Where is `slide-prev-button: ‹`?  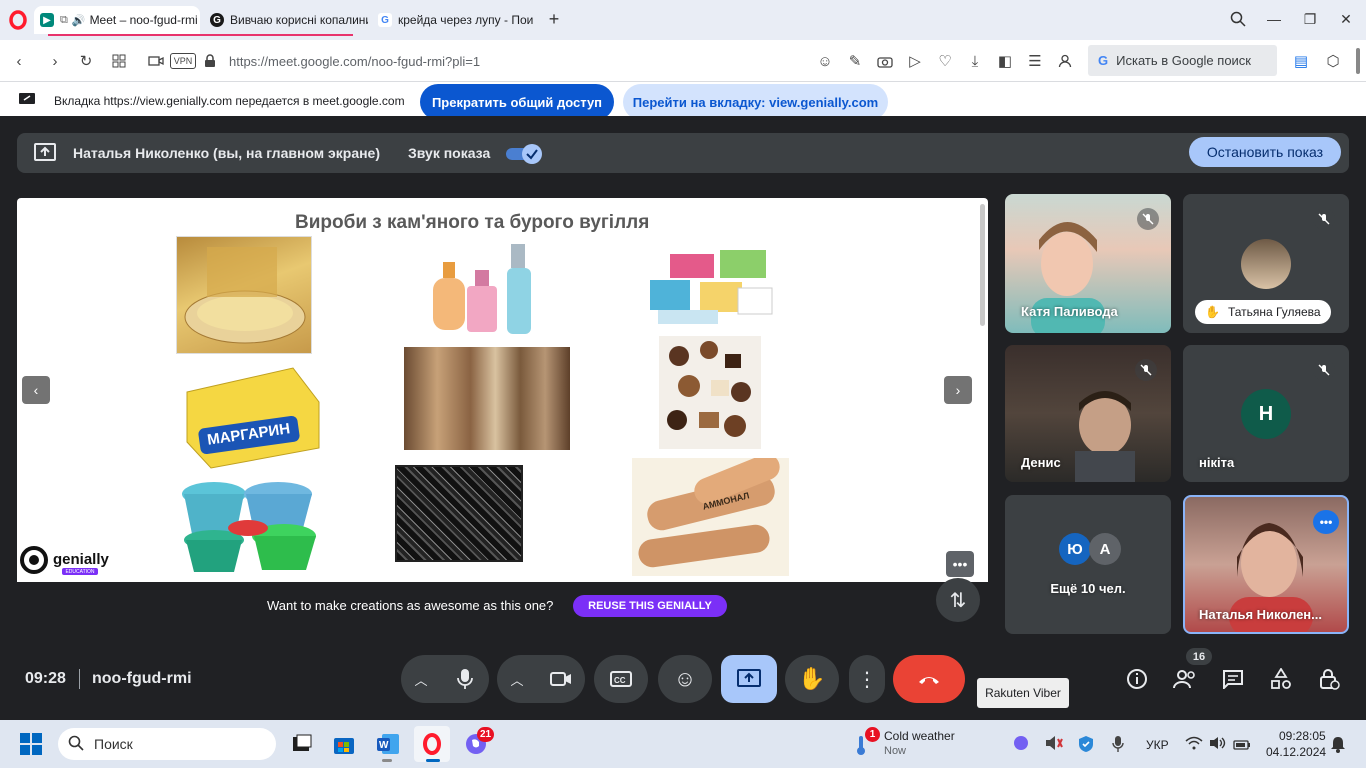 slide-prev-button: ‹ is located at coordinates (36, 390).